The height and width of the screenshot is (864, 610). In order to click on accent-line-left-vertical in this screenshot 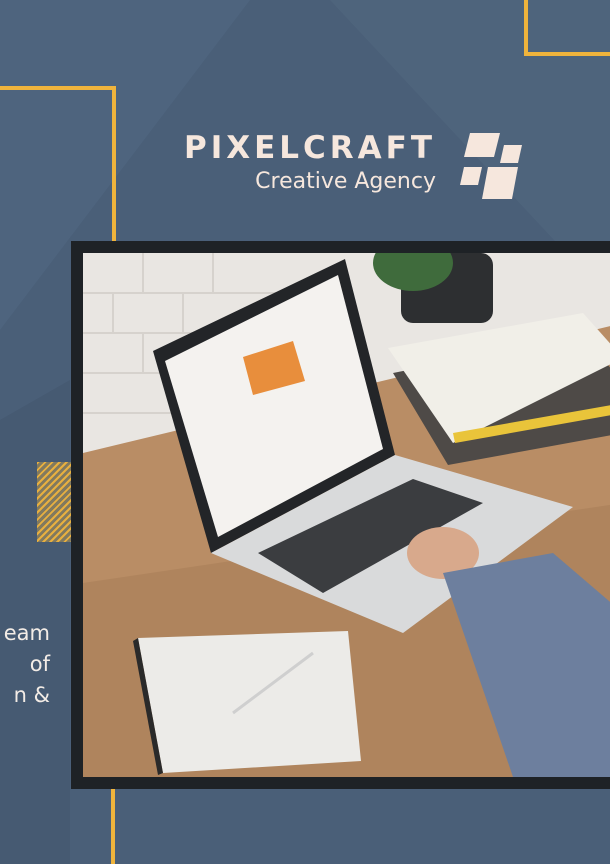, I will do `click(114, 166)`.